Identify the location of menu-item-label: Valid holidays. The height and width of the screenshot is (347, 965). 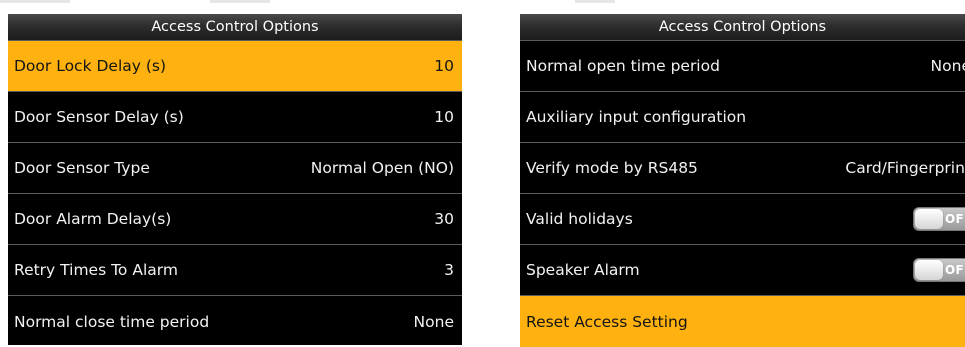
(579, 219).